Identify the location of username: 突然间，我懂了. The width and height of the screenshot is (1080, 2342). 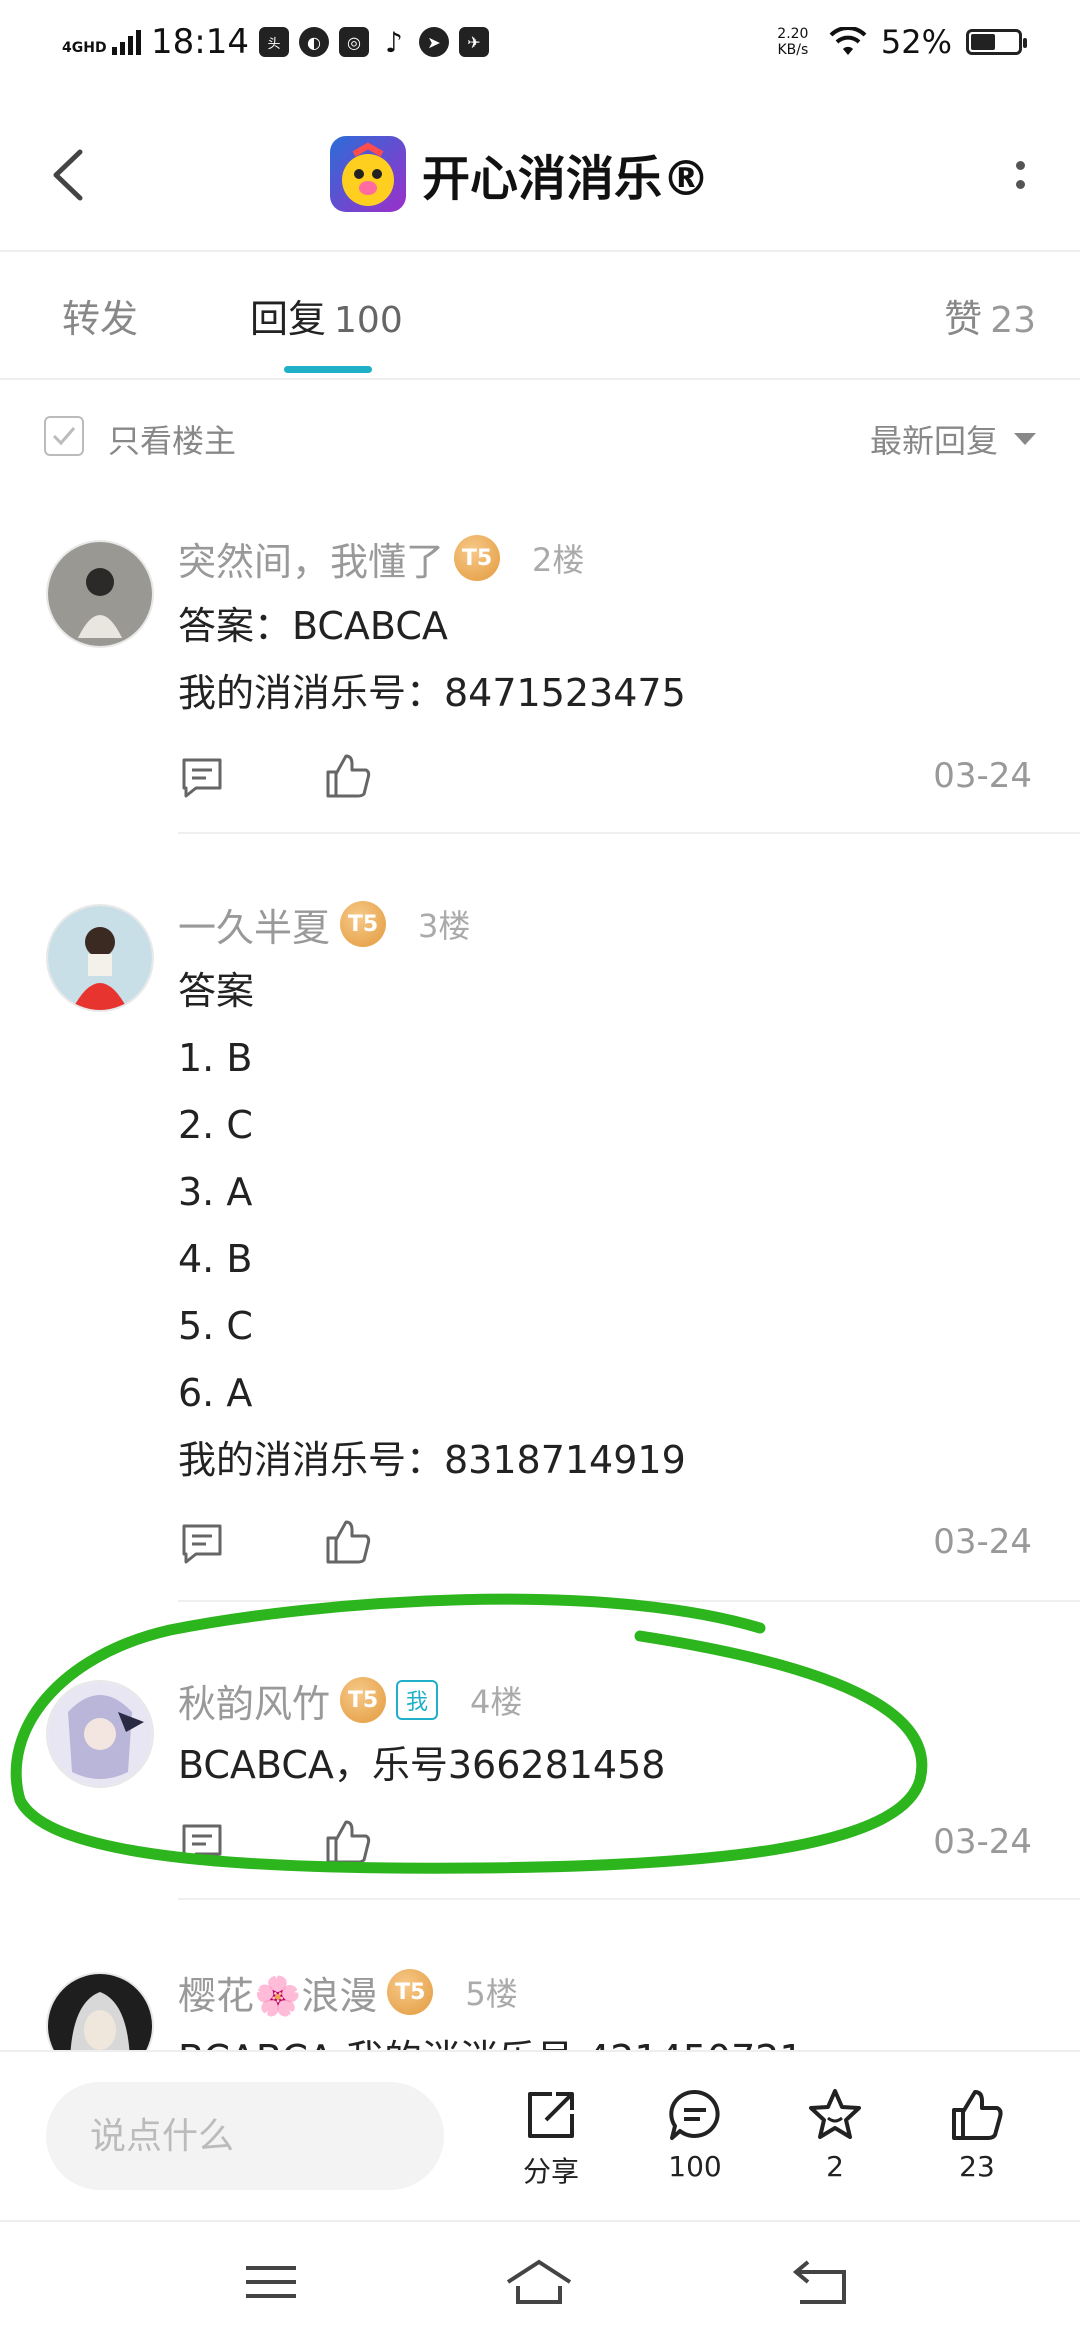
(311, 558).